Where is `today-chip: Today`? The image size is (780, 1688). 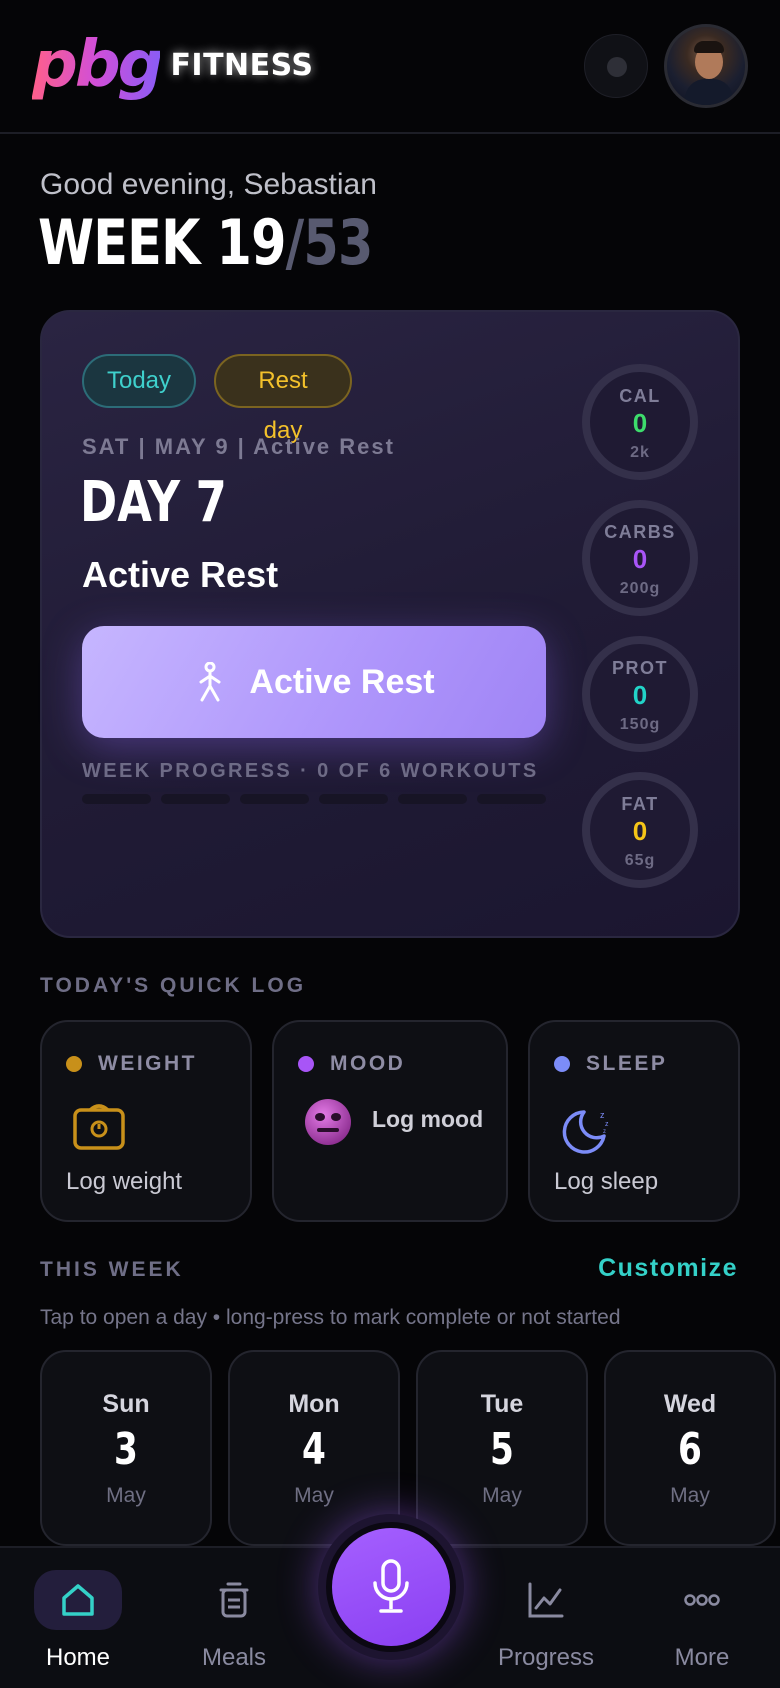 today-chip: Today is located at coordinates (139, 381).